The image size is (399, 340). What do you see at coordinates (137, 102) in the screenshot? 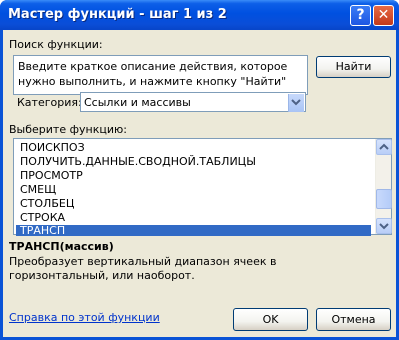
I see `category-selected-value: Ссылки и массивы` at bounding box center [137, 102].